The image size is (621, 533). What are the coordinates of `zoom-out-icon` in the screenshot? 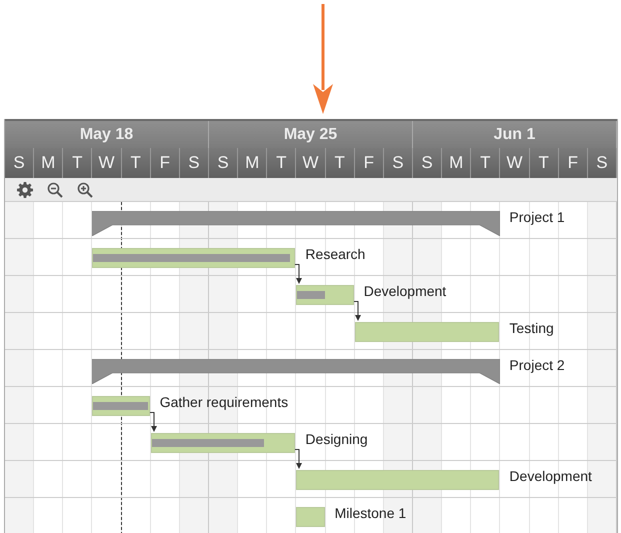 It's located at (55, 190).